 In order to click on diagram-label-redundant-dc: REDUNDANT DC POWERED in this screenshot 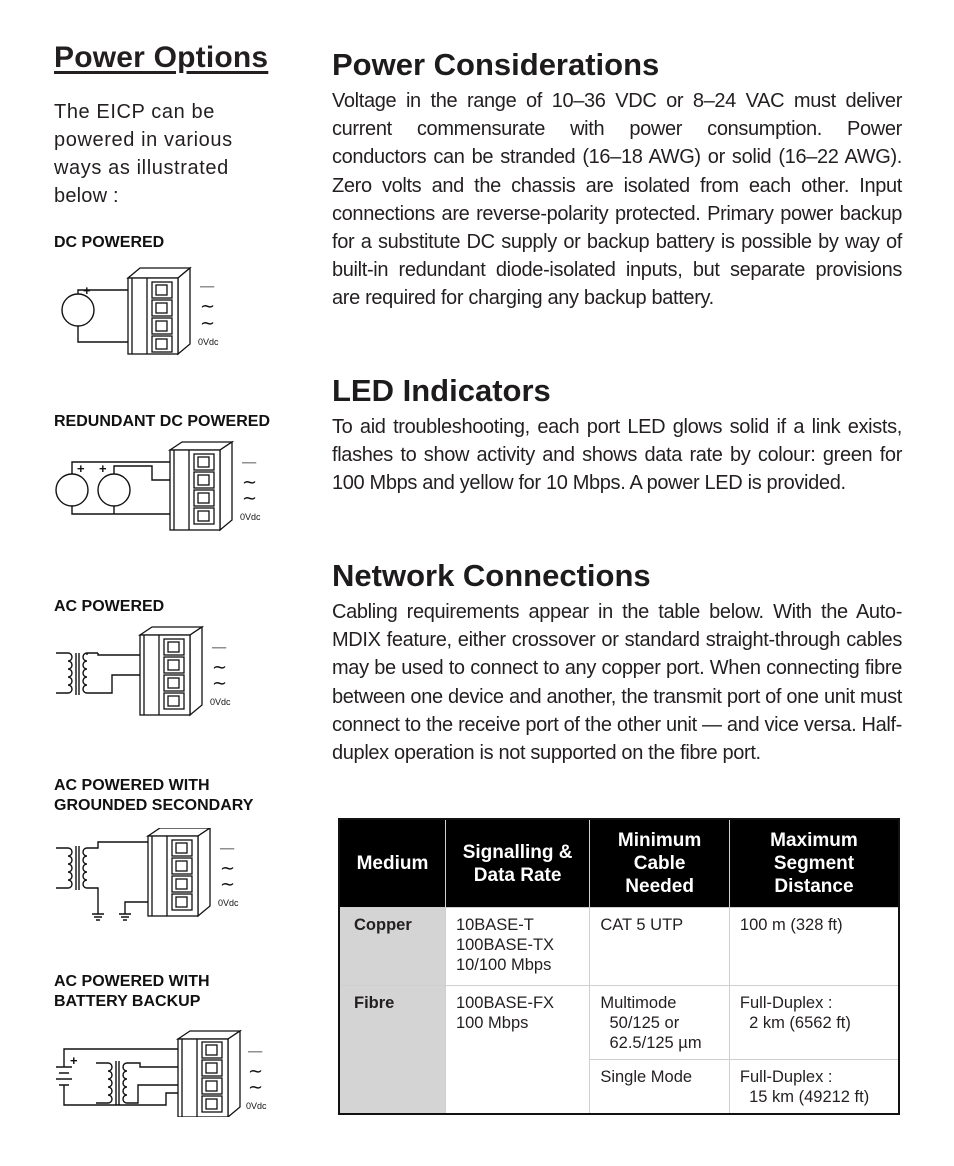, I will do `click(162, 421)`.